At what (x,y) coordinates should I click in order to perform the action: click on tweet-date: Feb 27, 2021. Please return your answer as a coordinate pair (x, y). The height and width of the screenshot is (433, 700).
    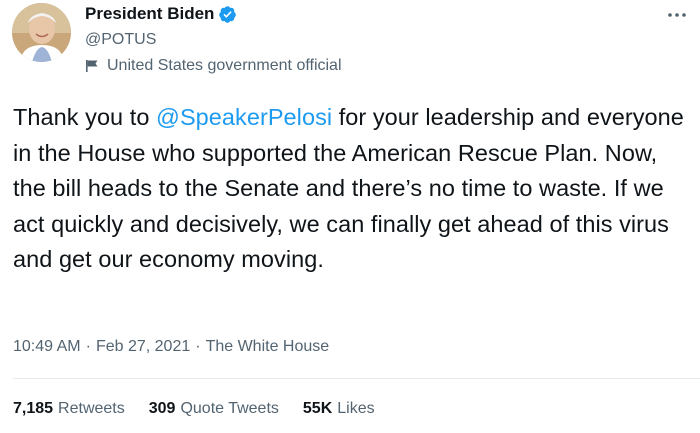
    Looking at the image, I should click on (143, 347).